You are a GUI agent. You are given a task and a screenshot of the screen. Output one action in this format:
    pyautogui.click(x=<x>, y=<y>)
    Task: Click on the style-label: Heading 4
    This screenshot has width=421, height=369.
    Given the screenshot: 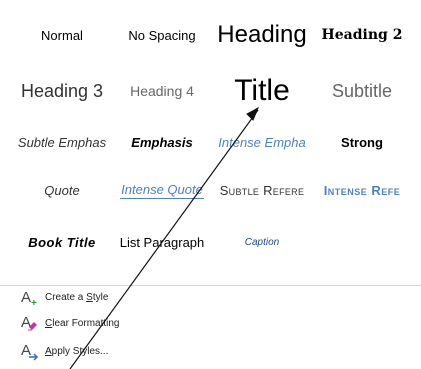 What is the action you would take?
    pyautogui.click(x=162, y=91)
    